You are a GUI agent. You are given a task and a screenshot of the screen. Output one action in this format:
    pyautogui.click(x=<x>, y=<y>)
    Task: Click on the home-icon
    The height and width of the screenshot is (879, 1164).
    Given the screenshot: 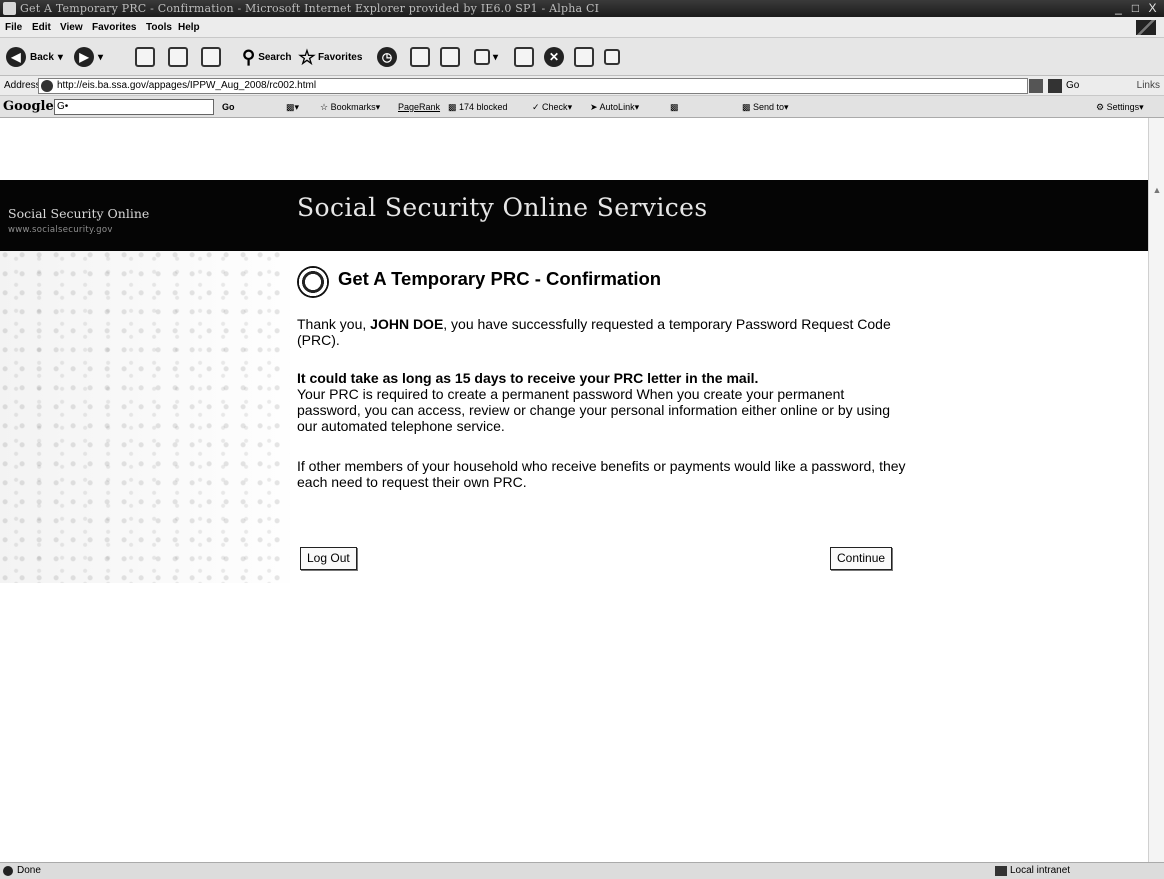 What is the action you would take?
    pyautogui.click(x=211, y=57)
    